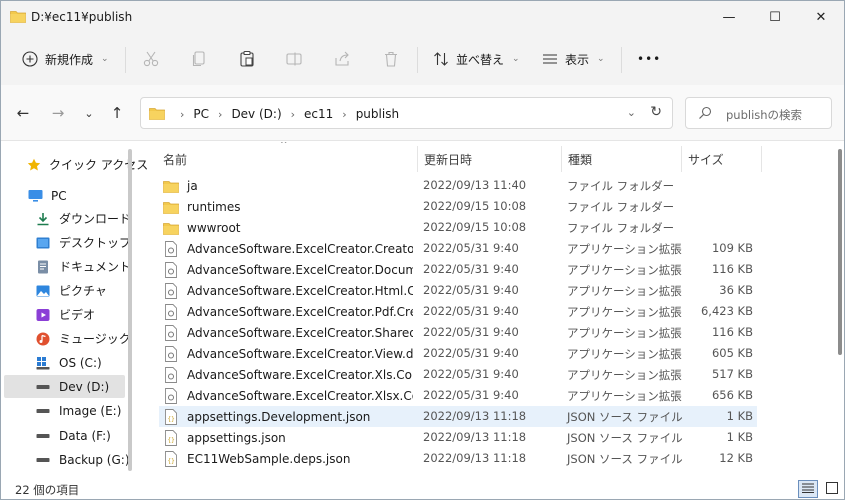 The height and width of the screenshot is (500, 845). Describe the element at coordinates (706, 159) in the screenshot. I see `column-header-size: サイズ` at that location.